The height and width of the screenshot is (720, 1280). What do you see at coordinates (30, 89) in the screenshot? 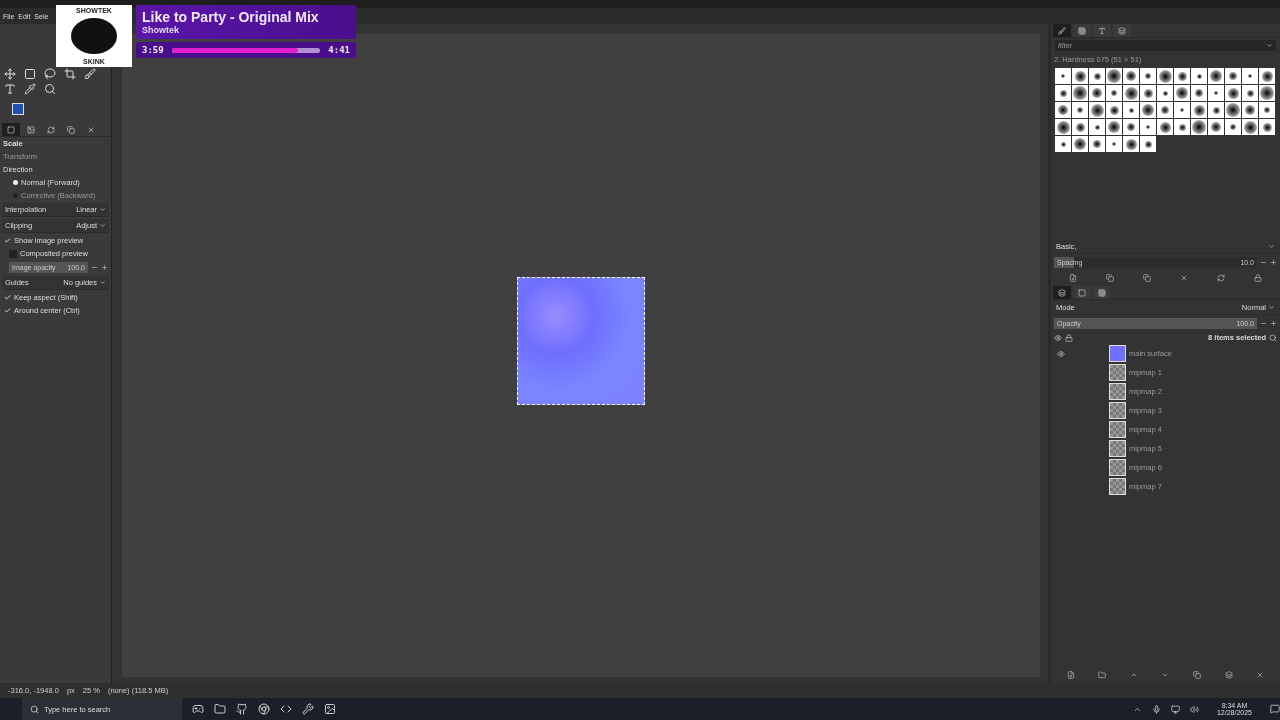
I see `eyedropper-icon` at bounding box center [30, 89].